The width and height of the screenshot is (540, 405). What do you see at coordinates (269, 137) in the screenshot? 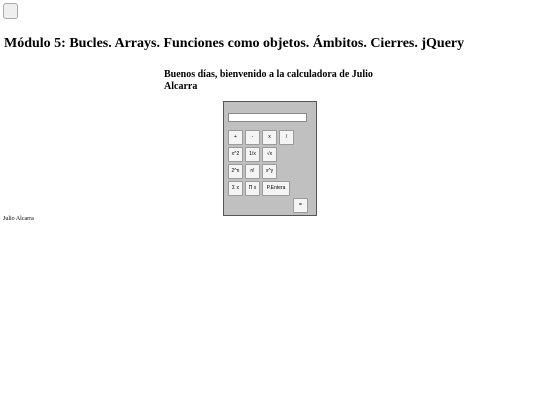
I see `multiply-button: x` at bounding box center [269, 137].